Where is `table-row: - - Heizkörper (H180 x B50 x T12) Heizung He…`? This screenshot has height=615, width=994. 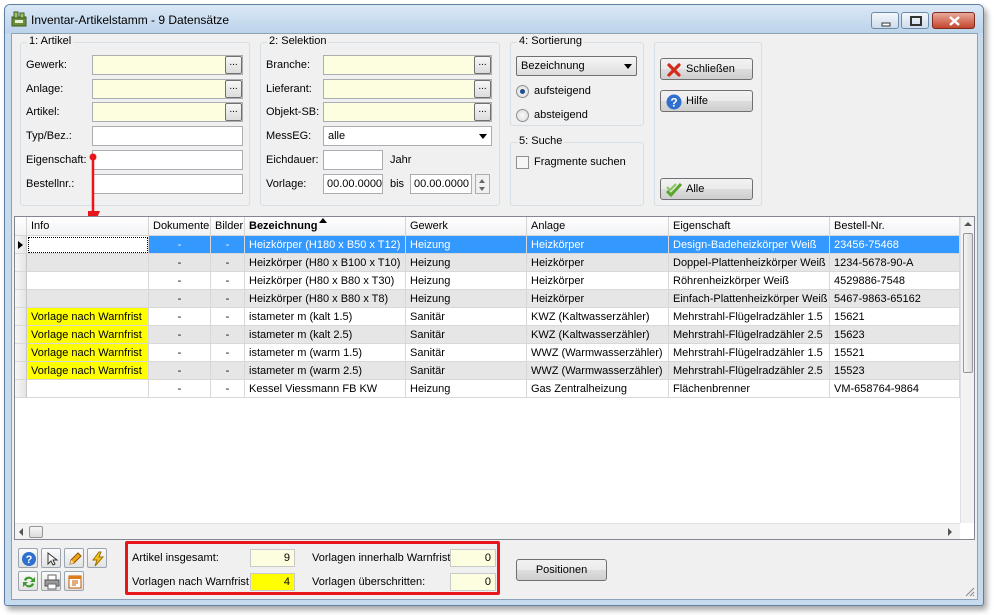 table-row: - - Heizkörper (H180 x B50 x T12) Heizung He… is located at coordinates (487, 245).